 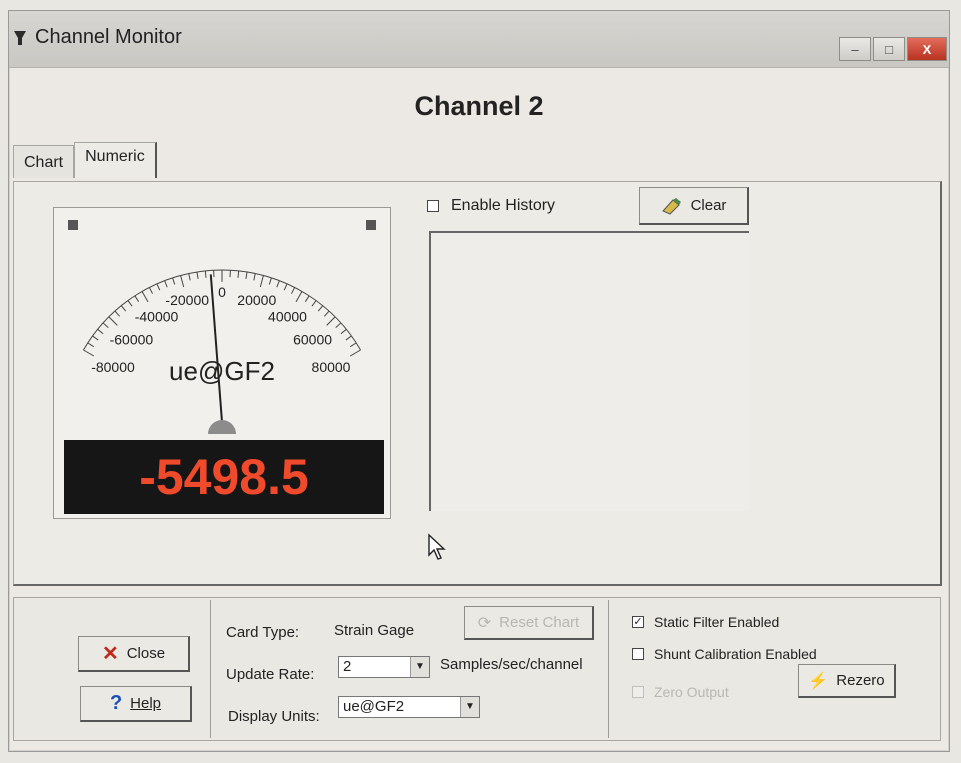 What do you see at coordinates (44, 161) in the screenshot?
I see `tab-chart: Chart` at bounding box center [44, 161].